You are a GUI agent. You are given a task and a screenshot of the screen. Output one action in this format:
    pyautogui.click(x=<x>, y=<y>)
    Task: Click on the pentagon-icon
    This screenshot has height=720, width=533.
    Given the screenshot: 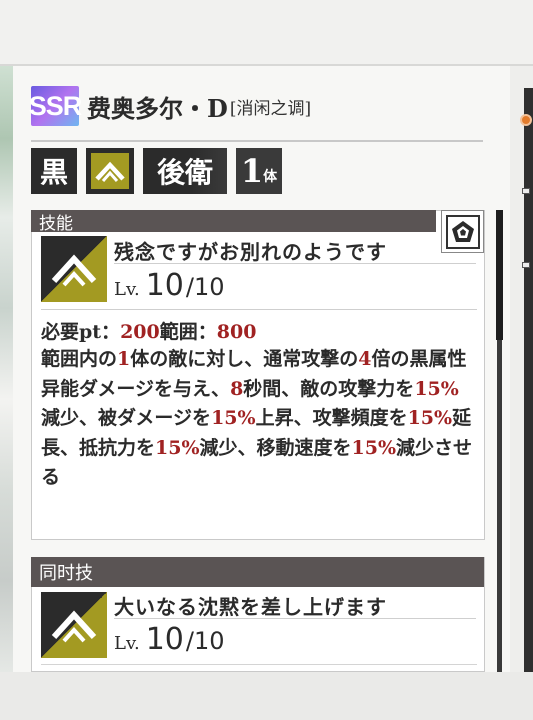 What is the action you would take?
    pyautogui.click(x=462, y=231)
    